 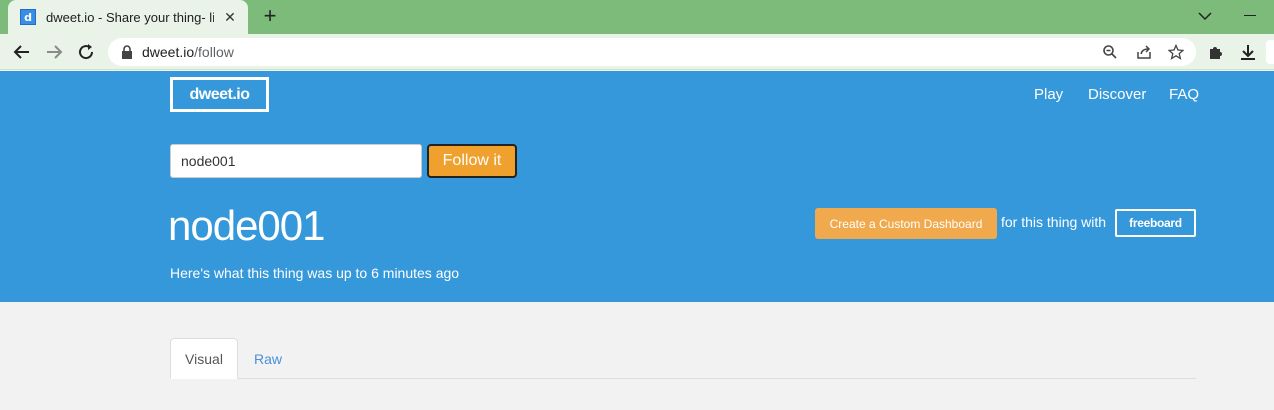 What do you see at coordinates (1176, 52) in the screenshot?
I see `bookmark-star-icon` at bounding box center [1176, 52].